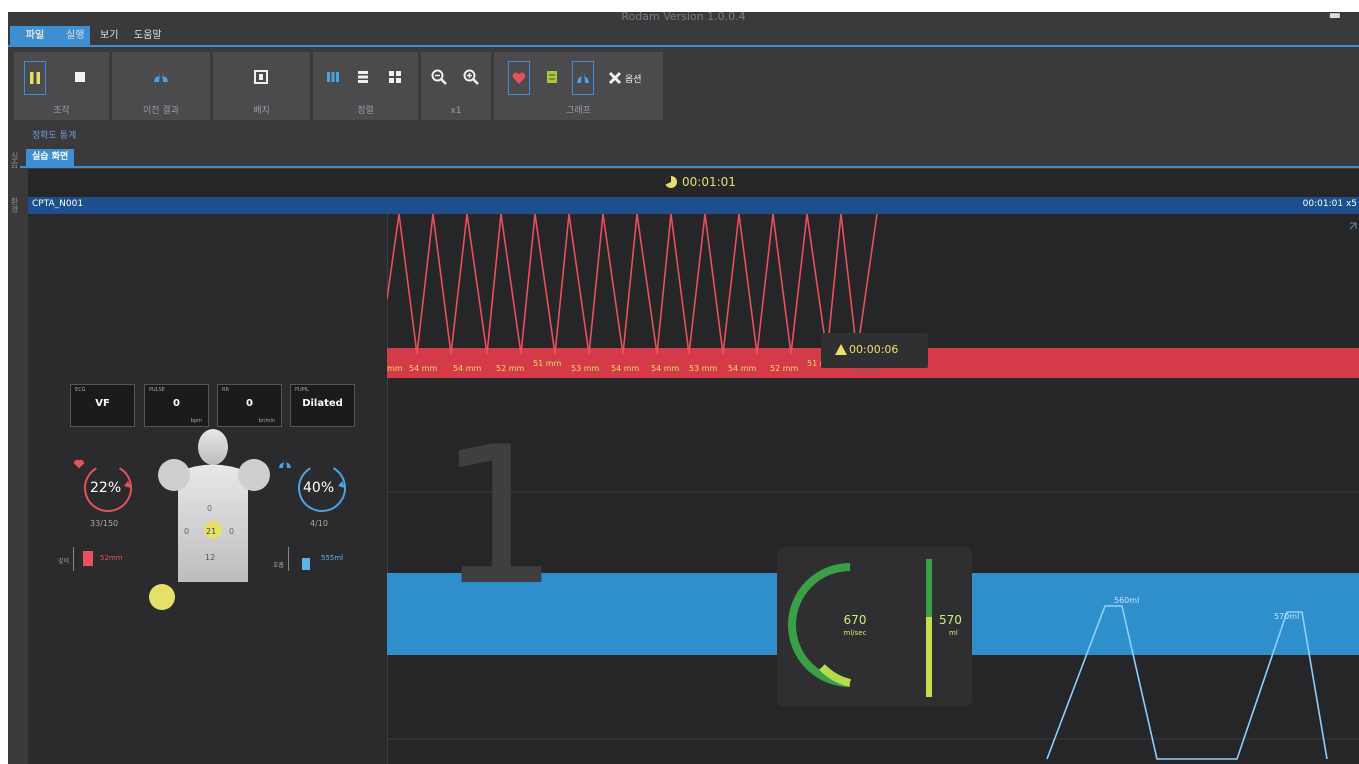 The width and height of the screenshot is (1359, 764). I want to click on ecg-box: ECG VF, so click(102, 405).